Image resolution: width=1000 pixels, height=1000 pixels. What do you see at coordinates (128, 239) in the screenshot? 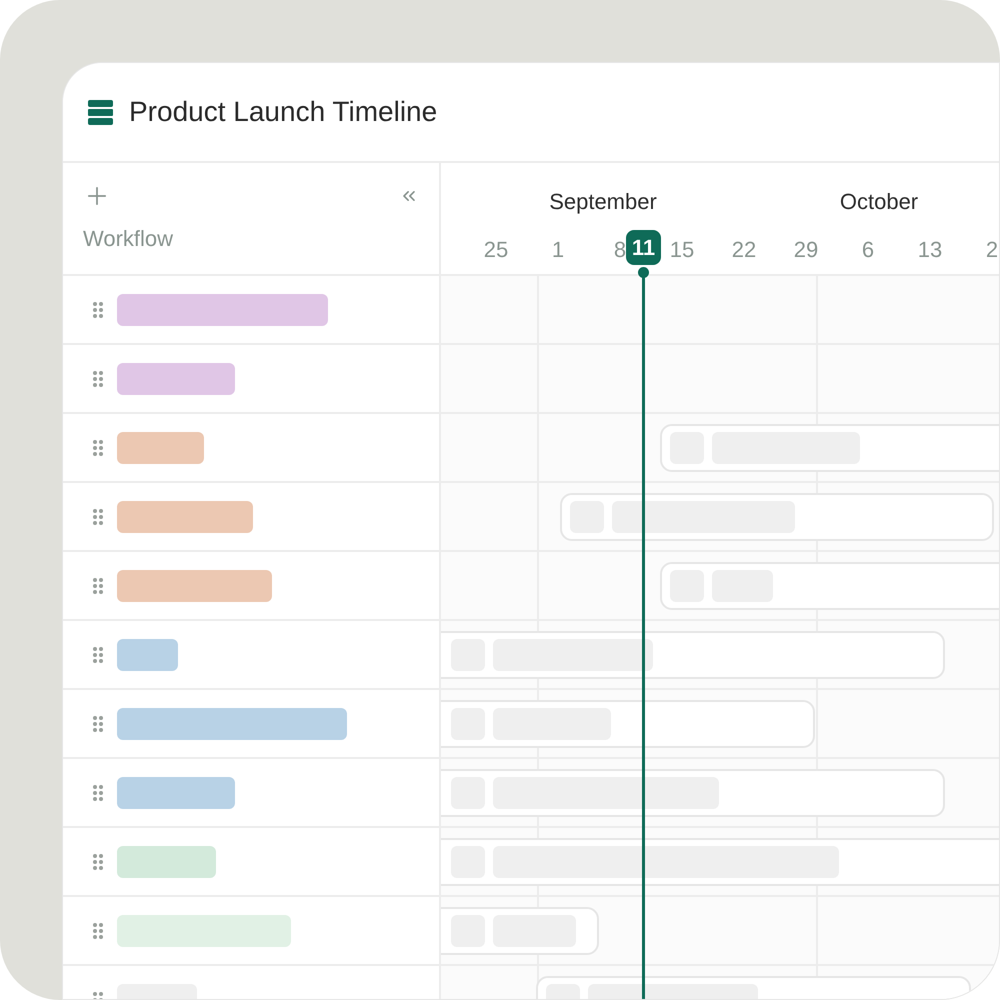
I see `column-label: Workflow` at bounding box center [128, 239].